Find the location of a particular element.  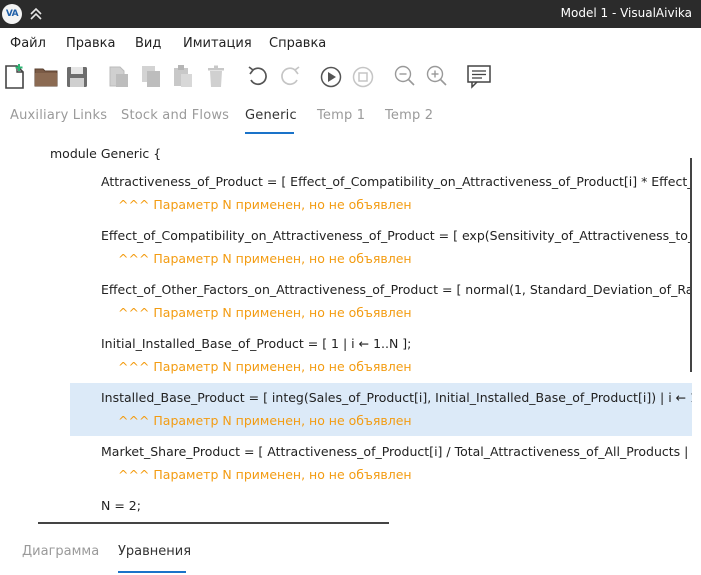

save-icon is located at coordinates (77, 76).